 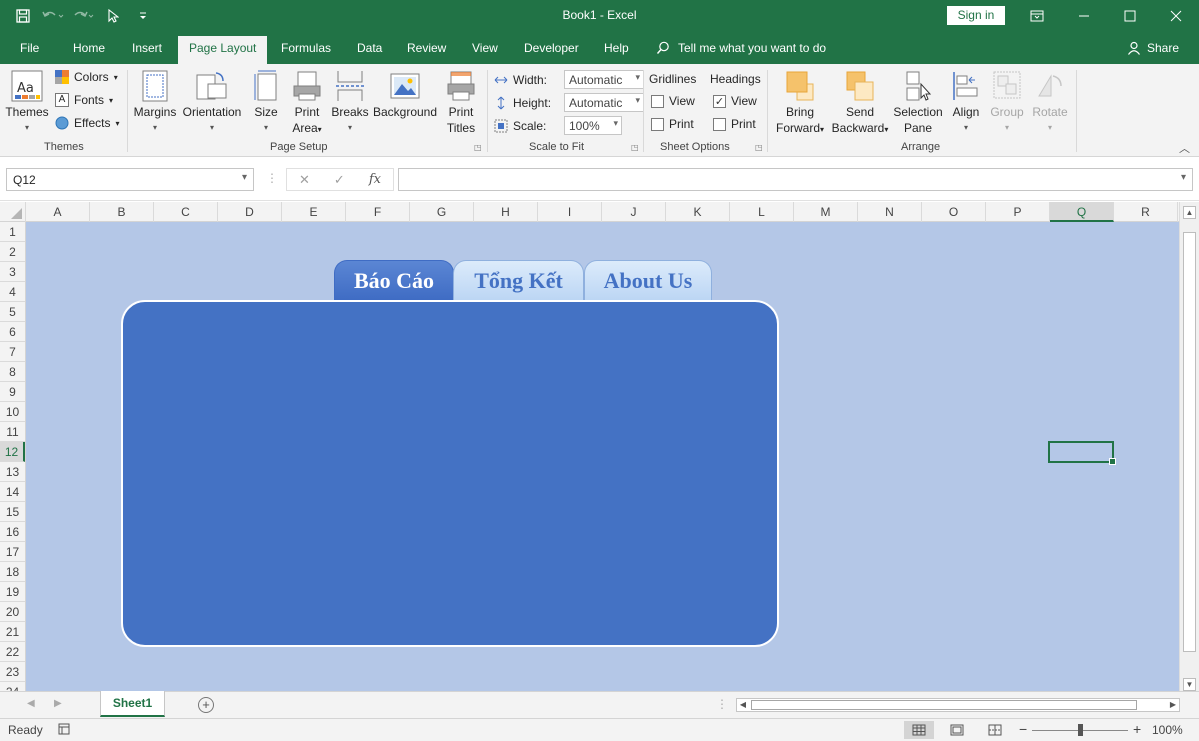 I want to click on column-header-j: J, so click(x=634, y=212).